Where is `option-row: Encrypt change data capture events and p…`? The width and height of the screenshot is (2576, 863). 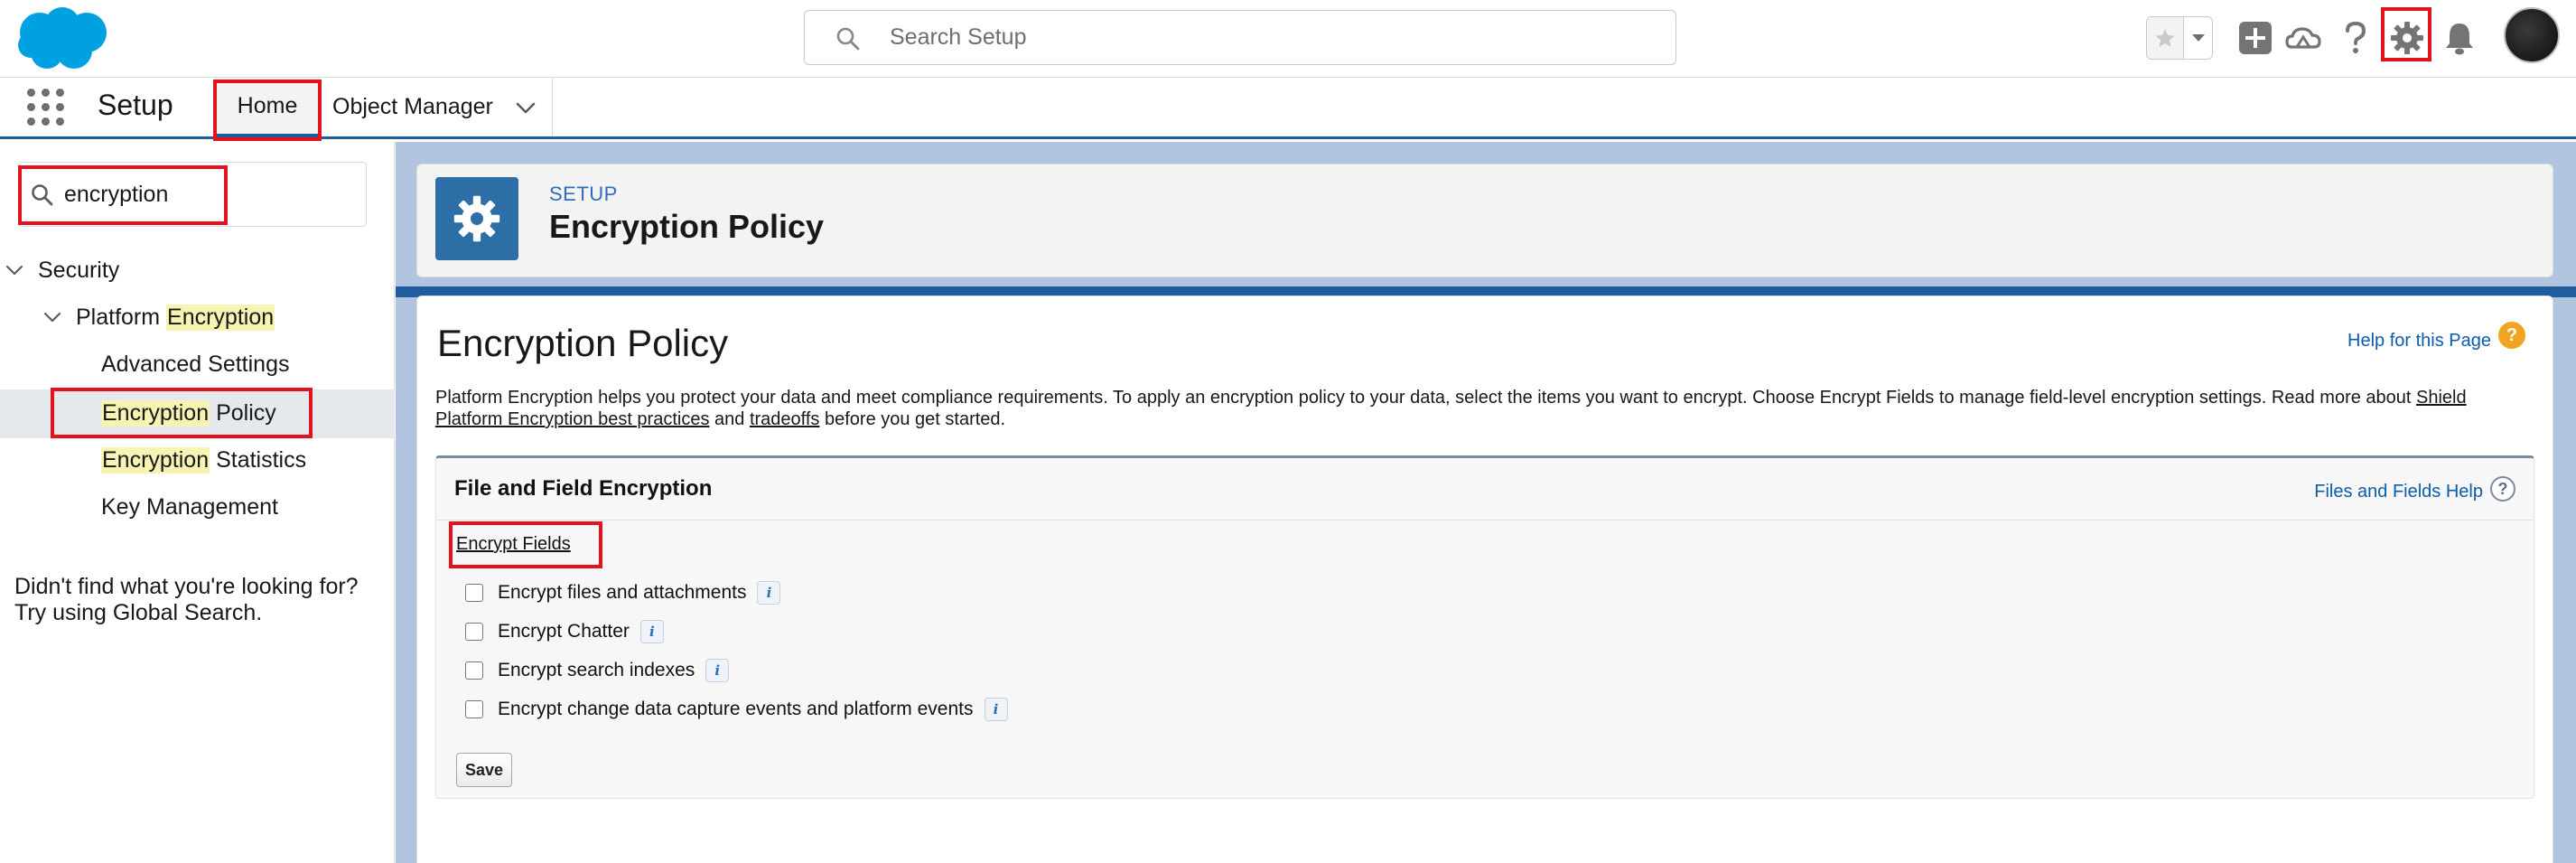 option-row: Encrypt change data capture events and p… is located at coordinates (736, 709).